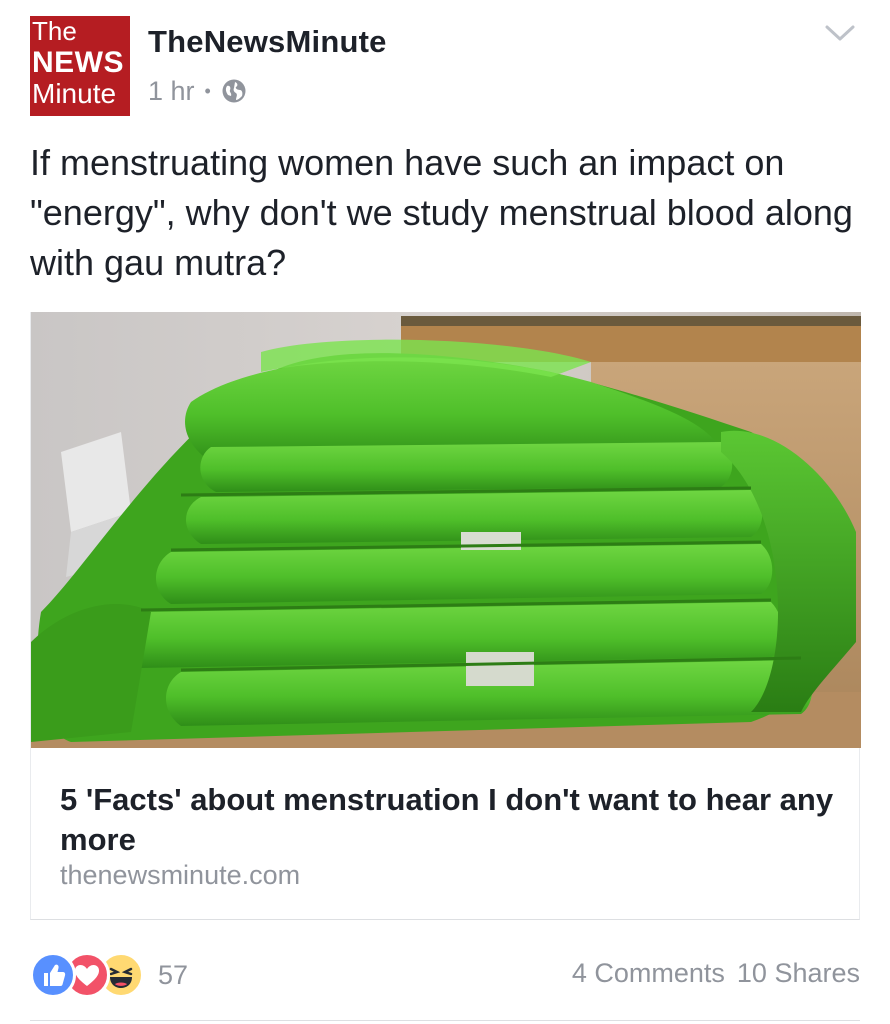  I want to click on reaction-count: 57, so click(173, 974).